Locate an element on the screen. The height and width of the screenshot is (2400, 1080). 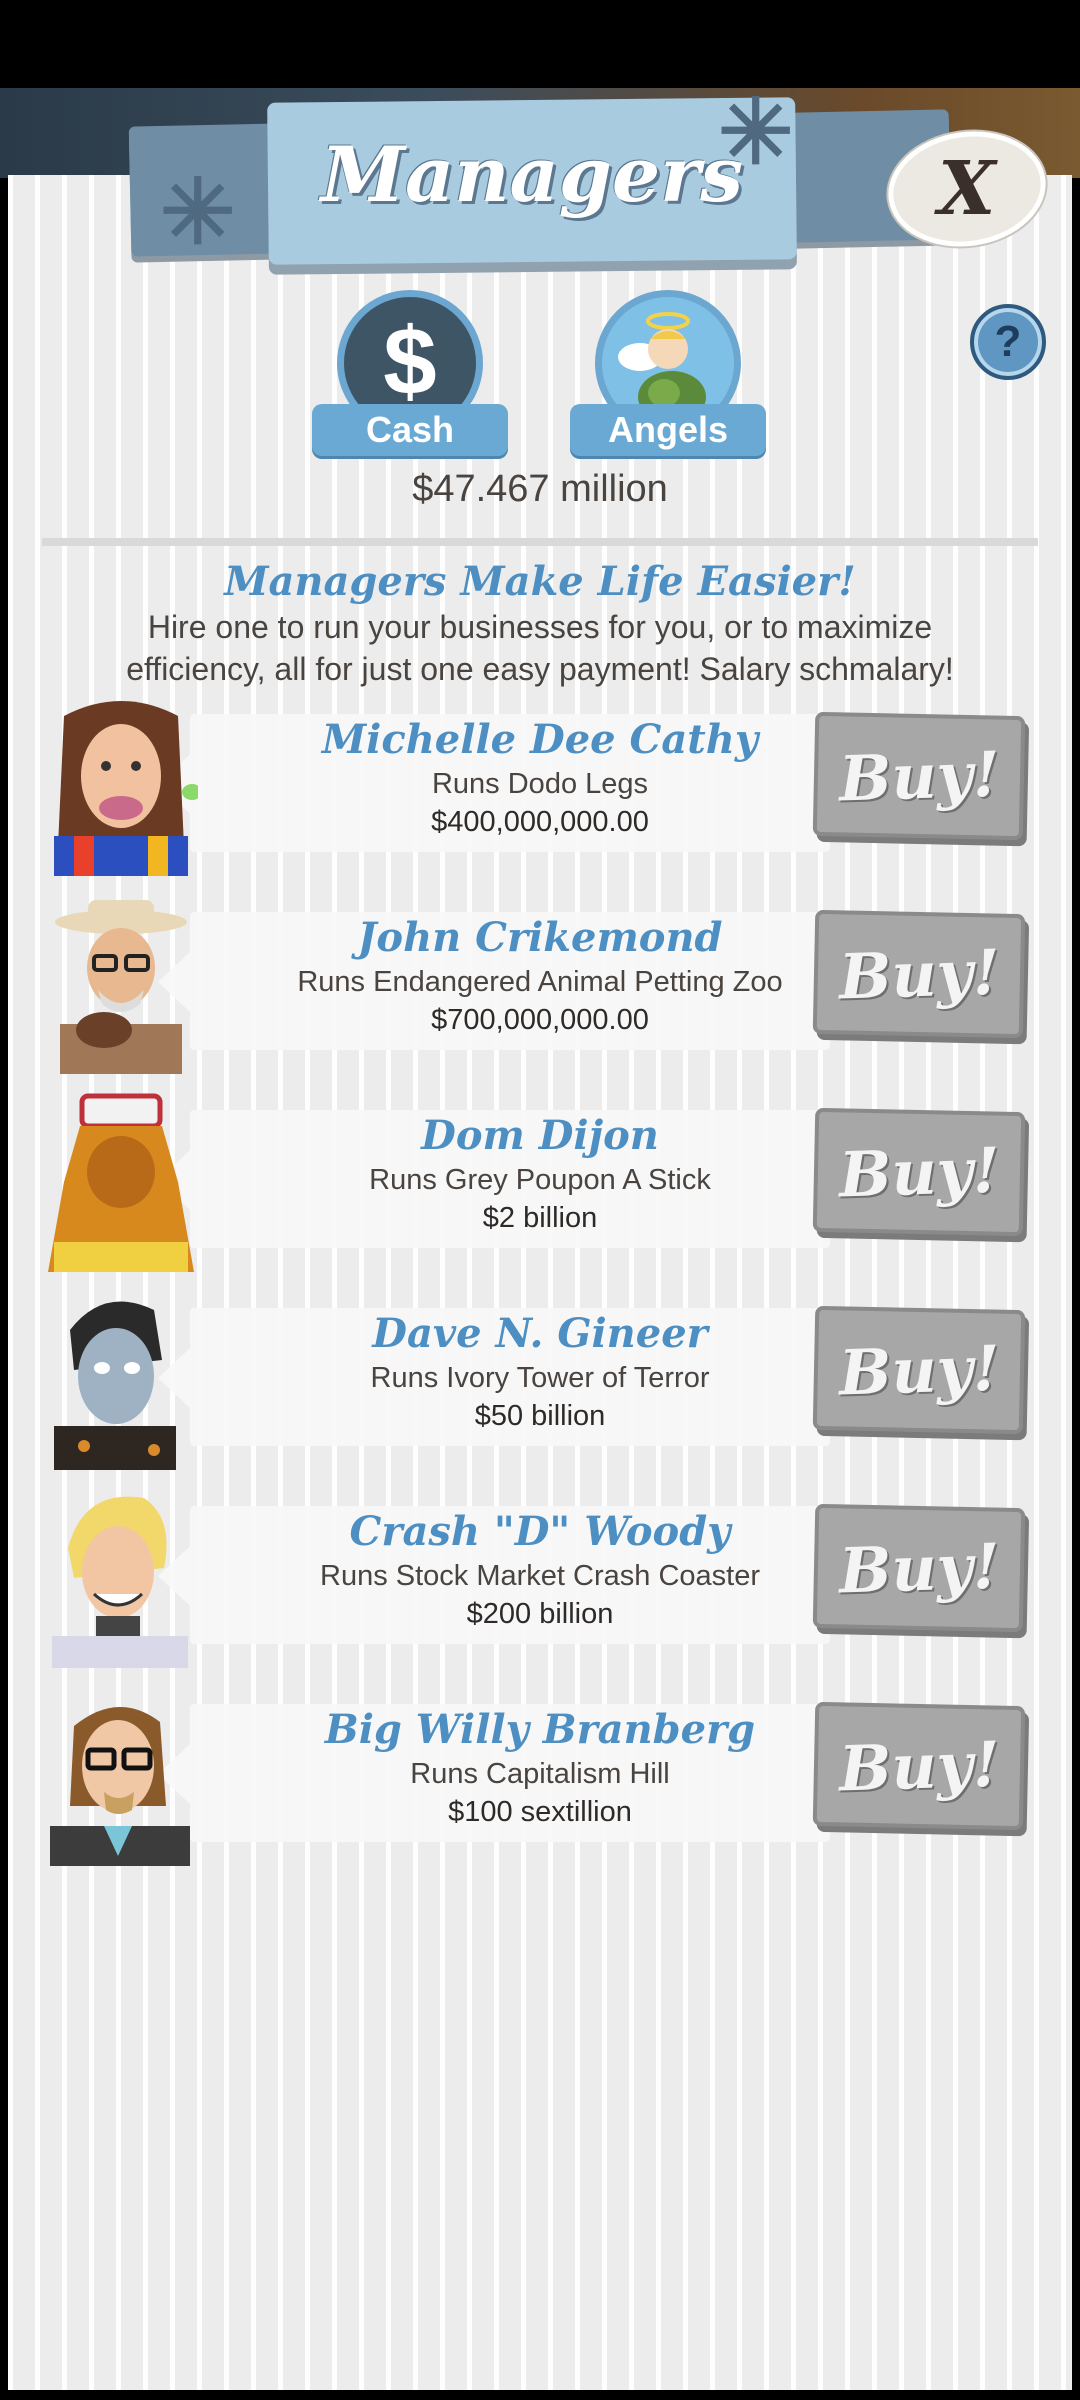
cash-tab-label: Cash is located at coordinates (410, 430).